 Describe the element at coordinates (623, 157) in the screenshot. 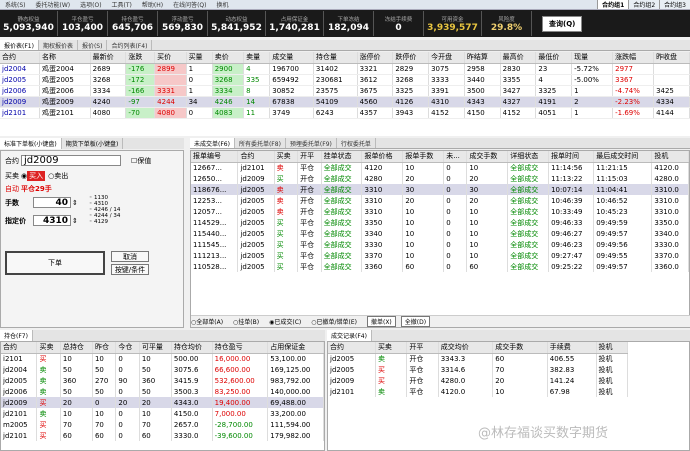

I see `column-header: 最后成交时间` at that location.